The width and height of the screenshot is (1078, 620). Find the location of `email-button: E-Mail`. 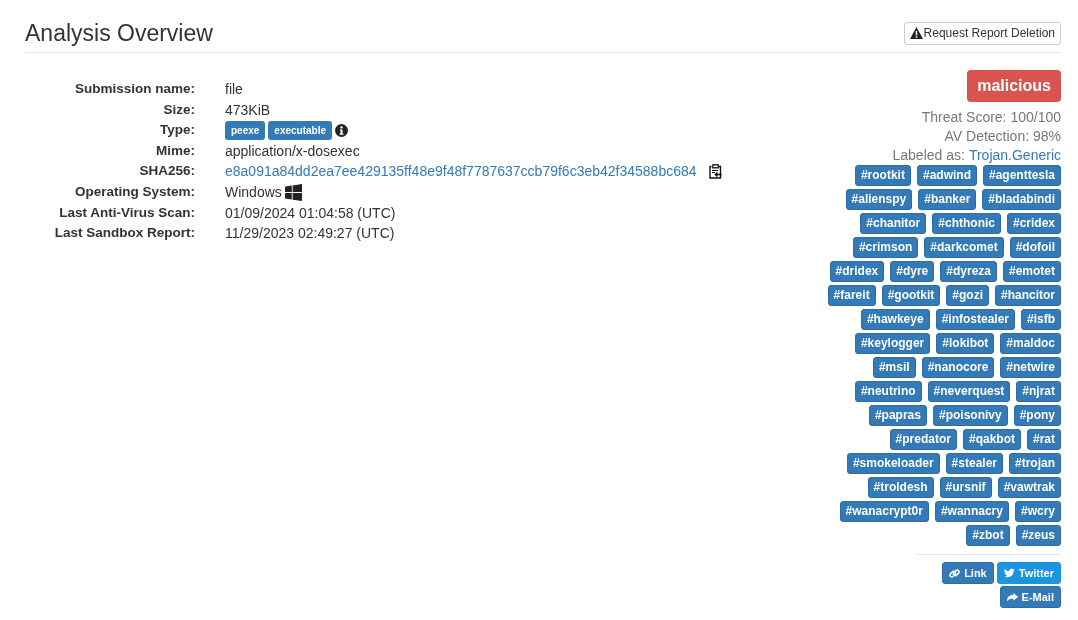

email-button: E-Mail is located at coordinates (1030, 597).